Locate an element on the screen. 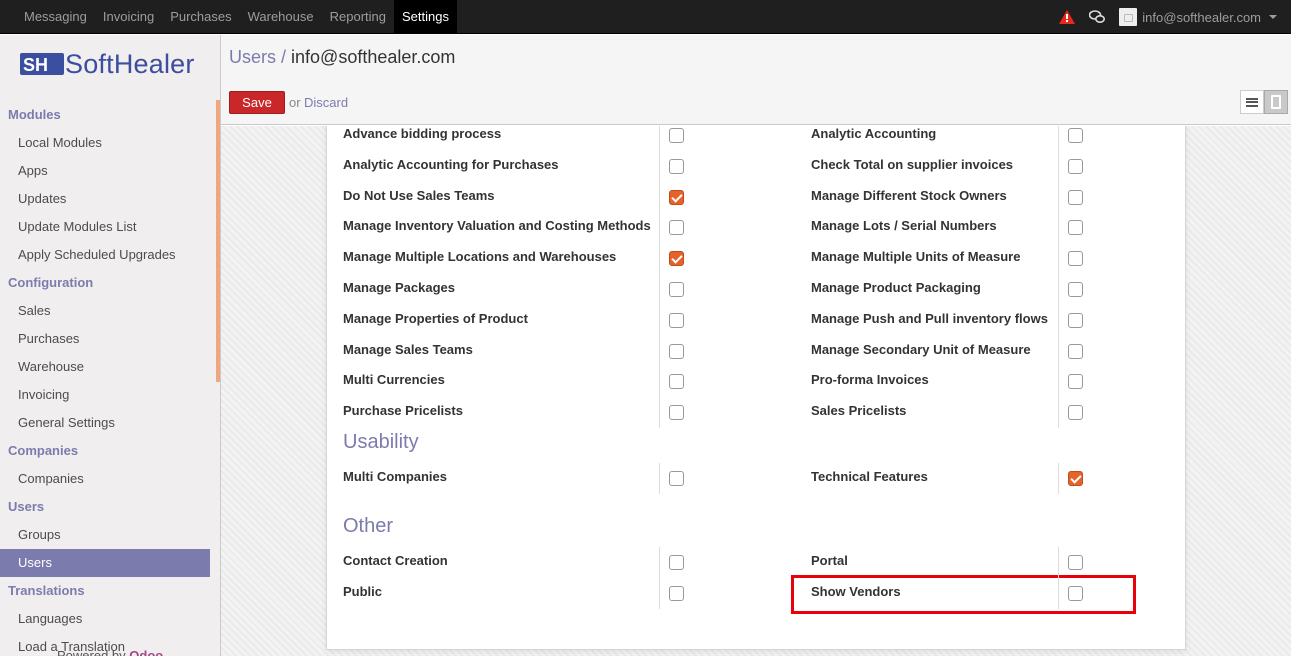 This screenshot has height=656, width=1291. checkbox-manage-push-and-pull-inventory-flows is located at coordinates (1075, 320).